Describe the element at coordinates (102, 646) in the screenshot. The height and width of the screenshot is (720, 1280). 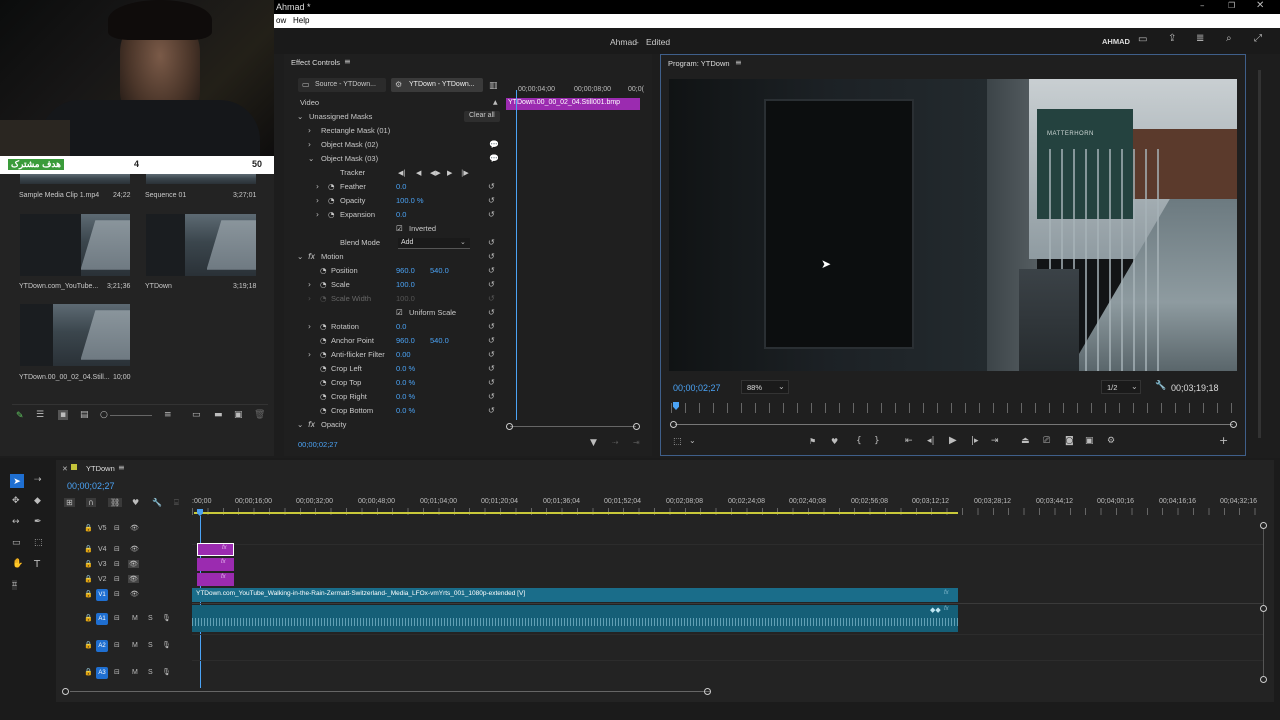
I see `track-target-a2: A2` at that location.